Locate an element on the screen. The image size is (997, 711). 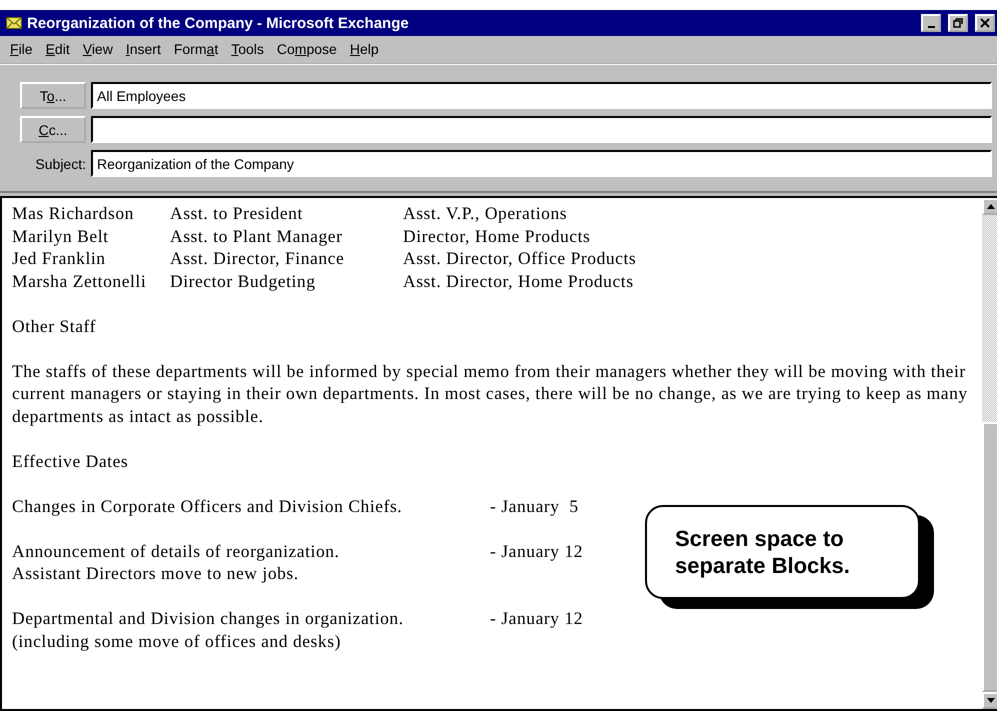
input-field: All Employees is located at coordinates (541, 95).